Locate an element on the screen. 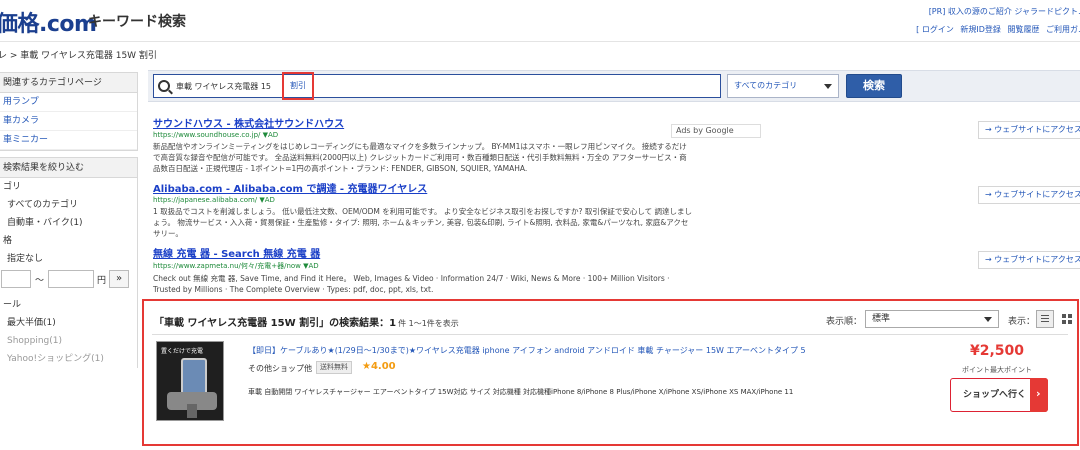 The image size is (1080, 450). ad-url: https://www.zapmeta.nu/何々/充電+器/now ▼AD is located at coordinates (423, 266).